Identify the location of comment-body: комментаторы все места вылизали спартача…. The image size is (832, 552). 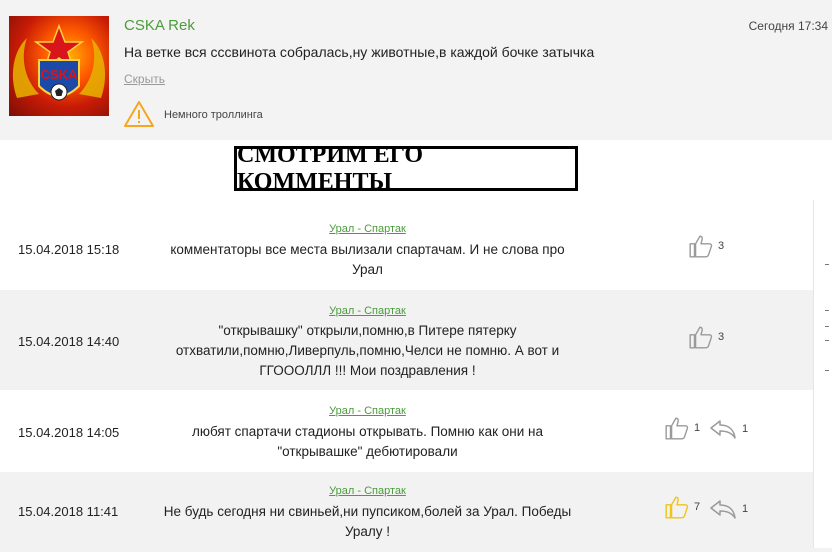
(367, 259).